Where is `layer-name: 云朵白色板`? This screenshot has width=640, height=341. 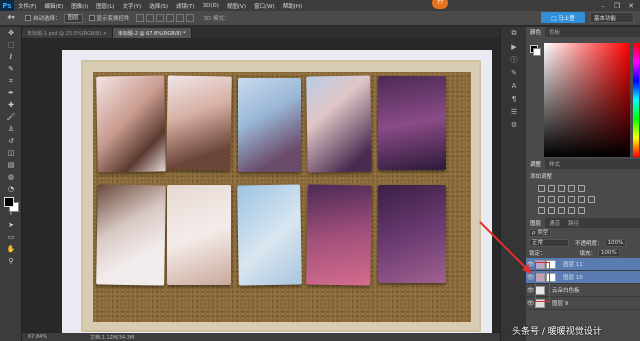 layer-name: 云朵白色板 is located at coordinates (566, 290).